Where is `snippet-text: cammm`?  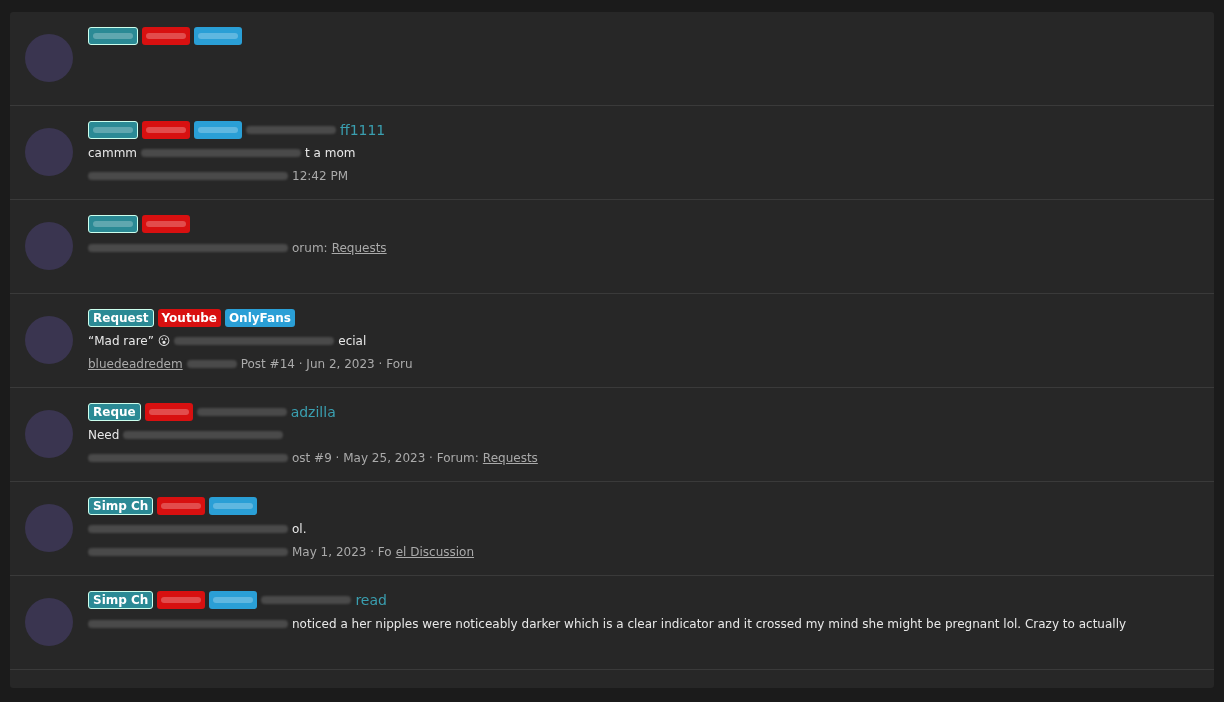 snippet-text: cammm is located at coordinates (113, 152).